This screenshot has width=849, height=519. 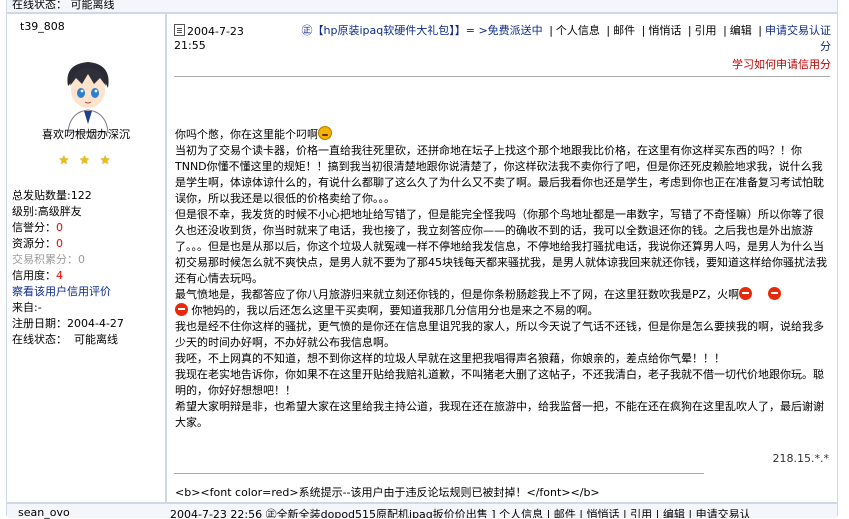 I want to click on credit-review-link: 察看该用户信用评价, so click(x=61, y=292).